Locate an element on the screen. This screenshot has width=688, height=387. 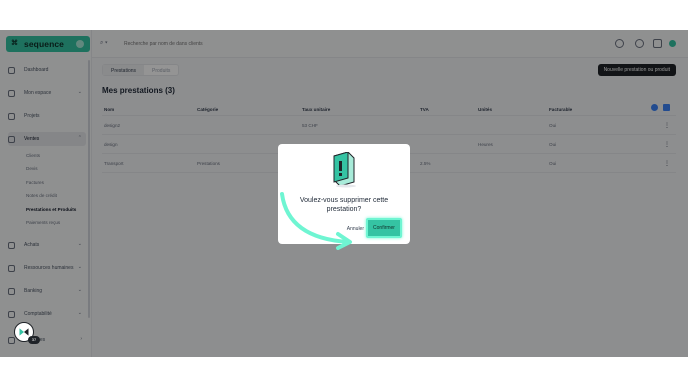
warning-phone-icon is located at coordinates (344, 170).